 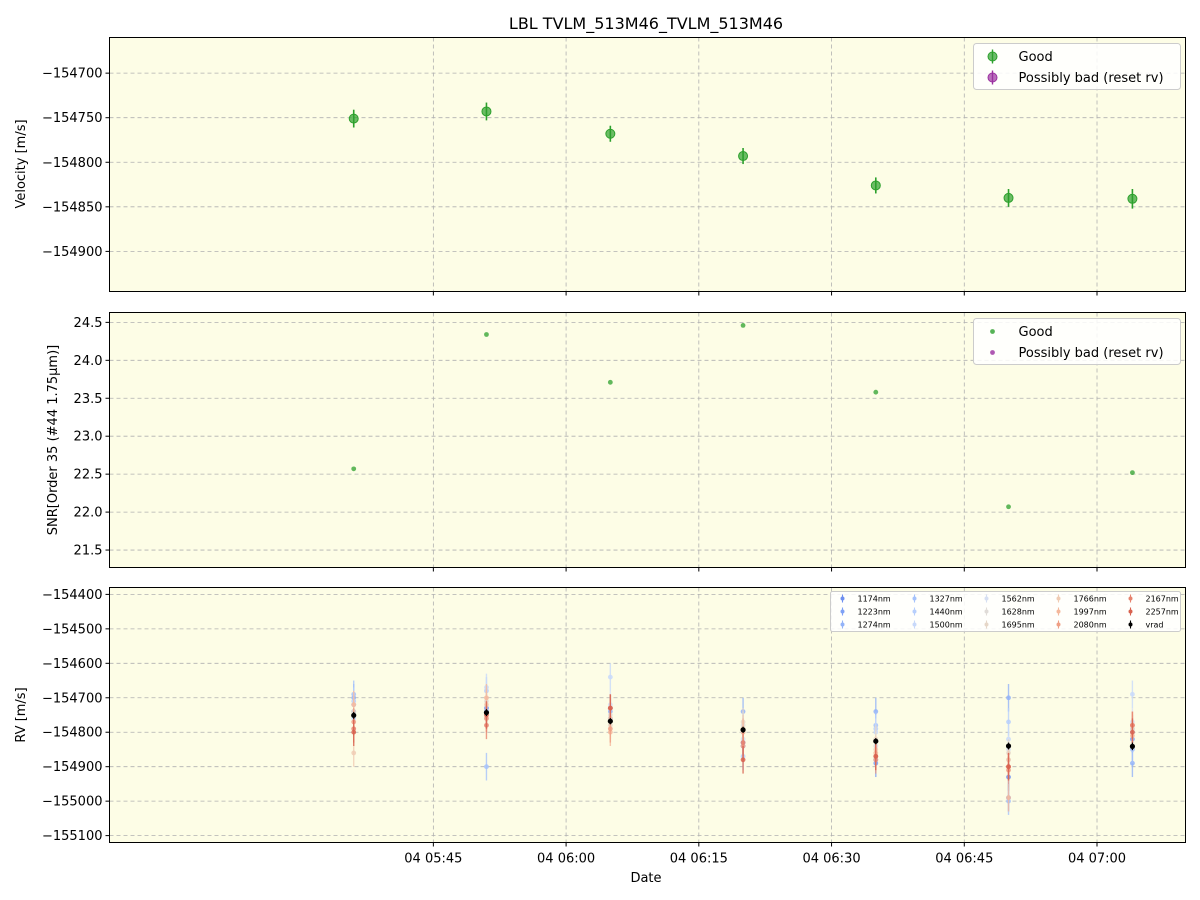 What do you see at coordinates (1155, 625) in the screenshot?
I see `legend-label: vrad` at bounding box center [1155, 625].